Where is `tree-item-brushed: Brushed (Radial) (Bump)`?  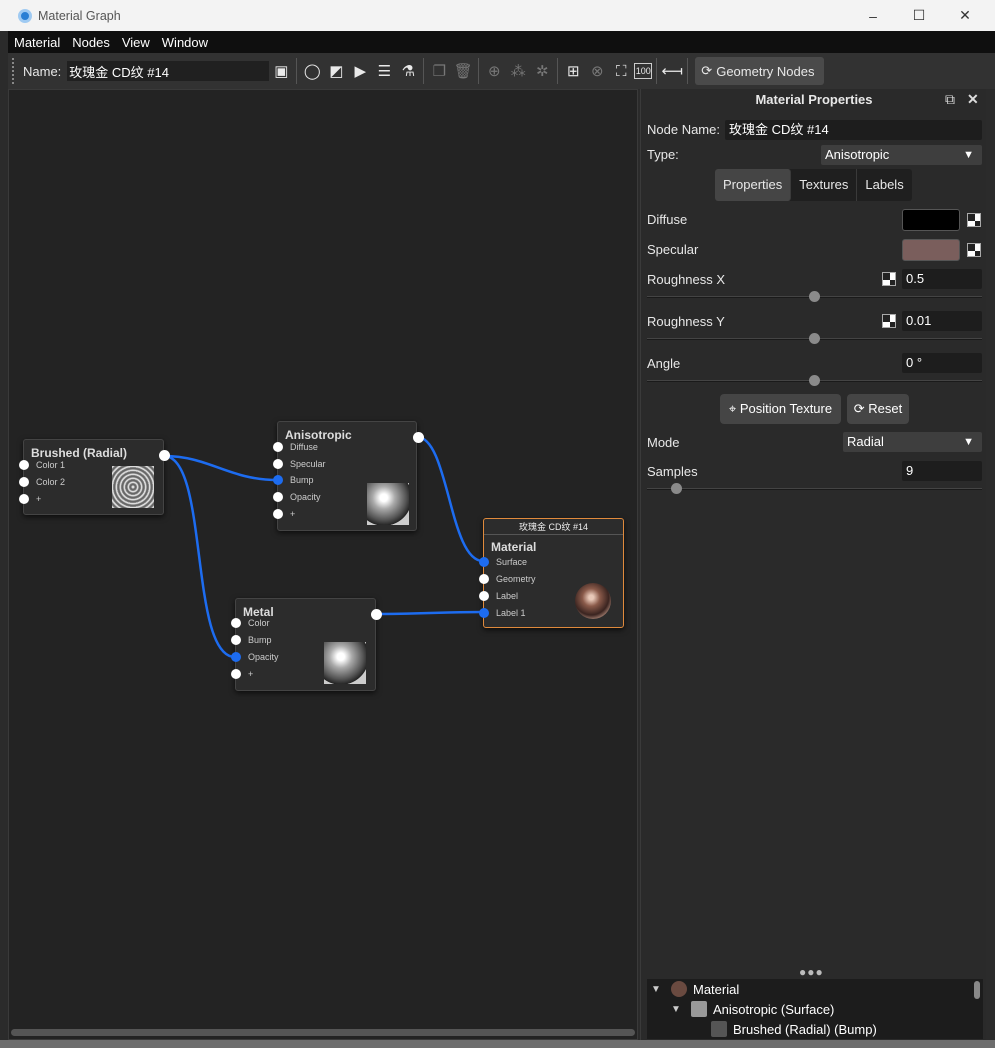
tree-item-brushed: Brushed (Radial) (Bump) is located at coordinates (784, 1029).